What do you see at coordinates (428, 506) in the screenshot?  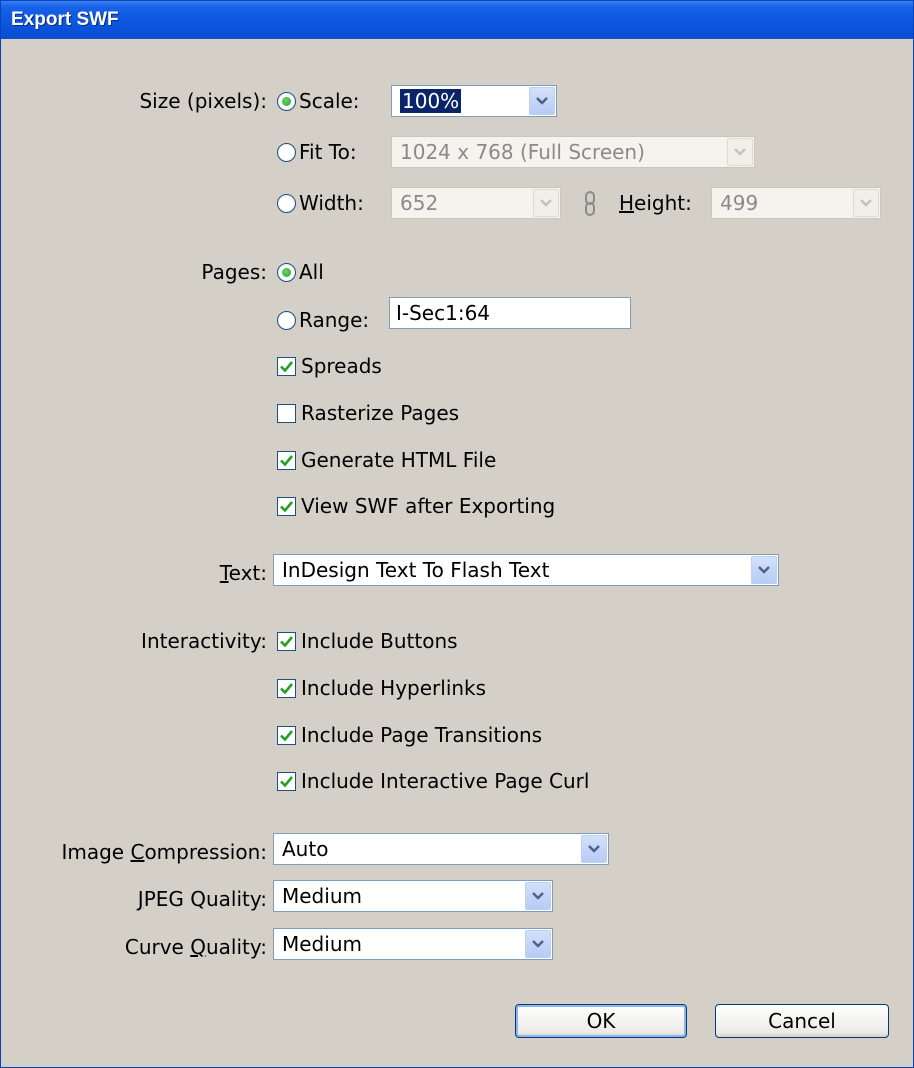 I see `view-swf-label: View SWF after Exporting` at bounding box center [428, 506].